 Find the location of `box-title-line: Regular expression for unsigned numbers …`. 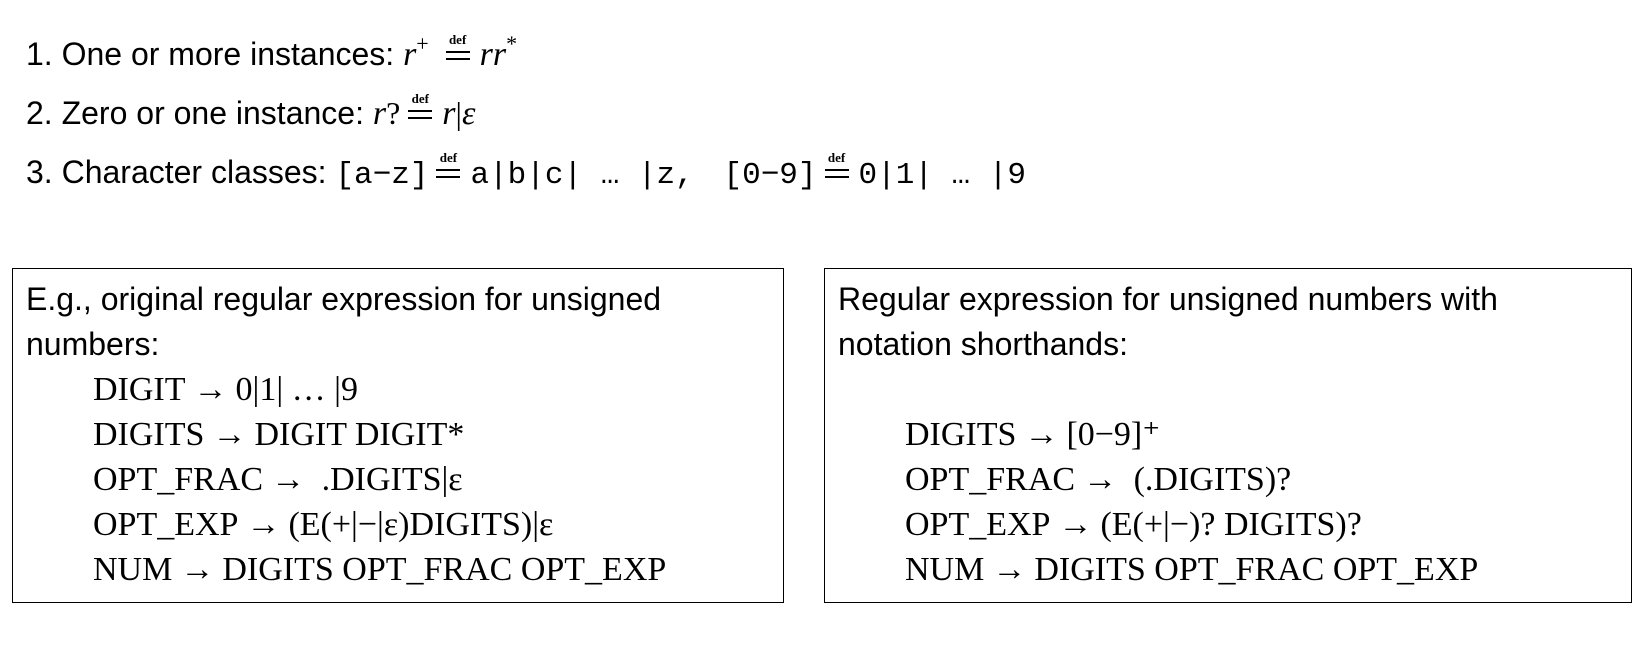

box-title-line: Regular expression for unsigned numbers … is located at coordinates (1168, 299).